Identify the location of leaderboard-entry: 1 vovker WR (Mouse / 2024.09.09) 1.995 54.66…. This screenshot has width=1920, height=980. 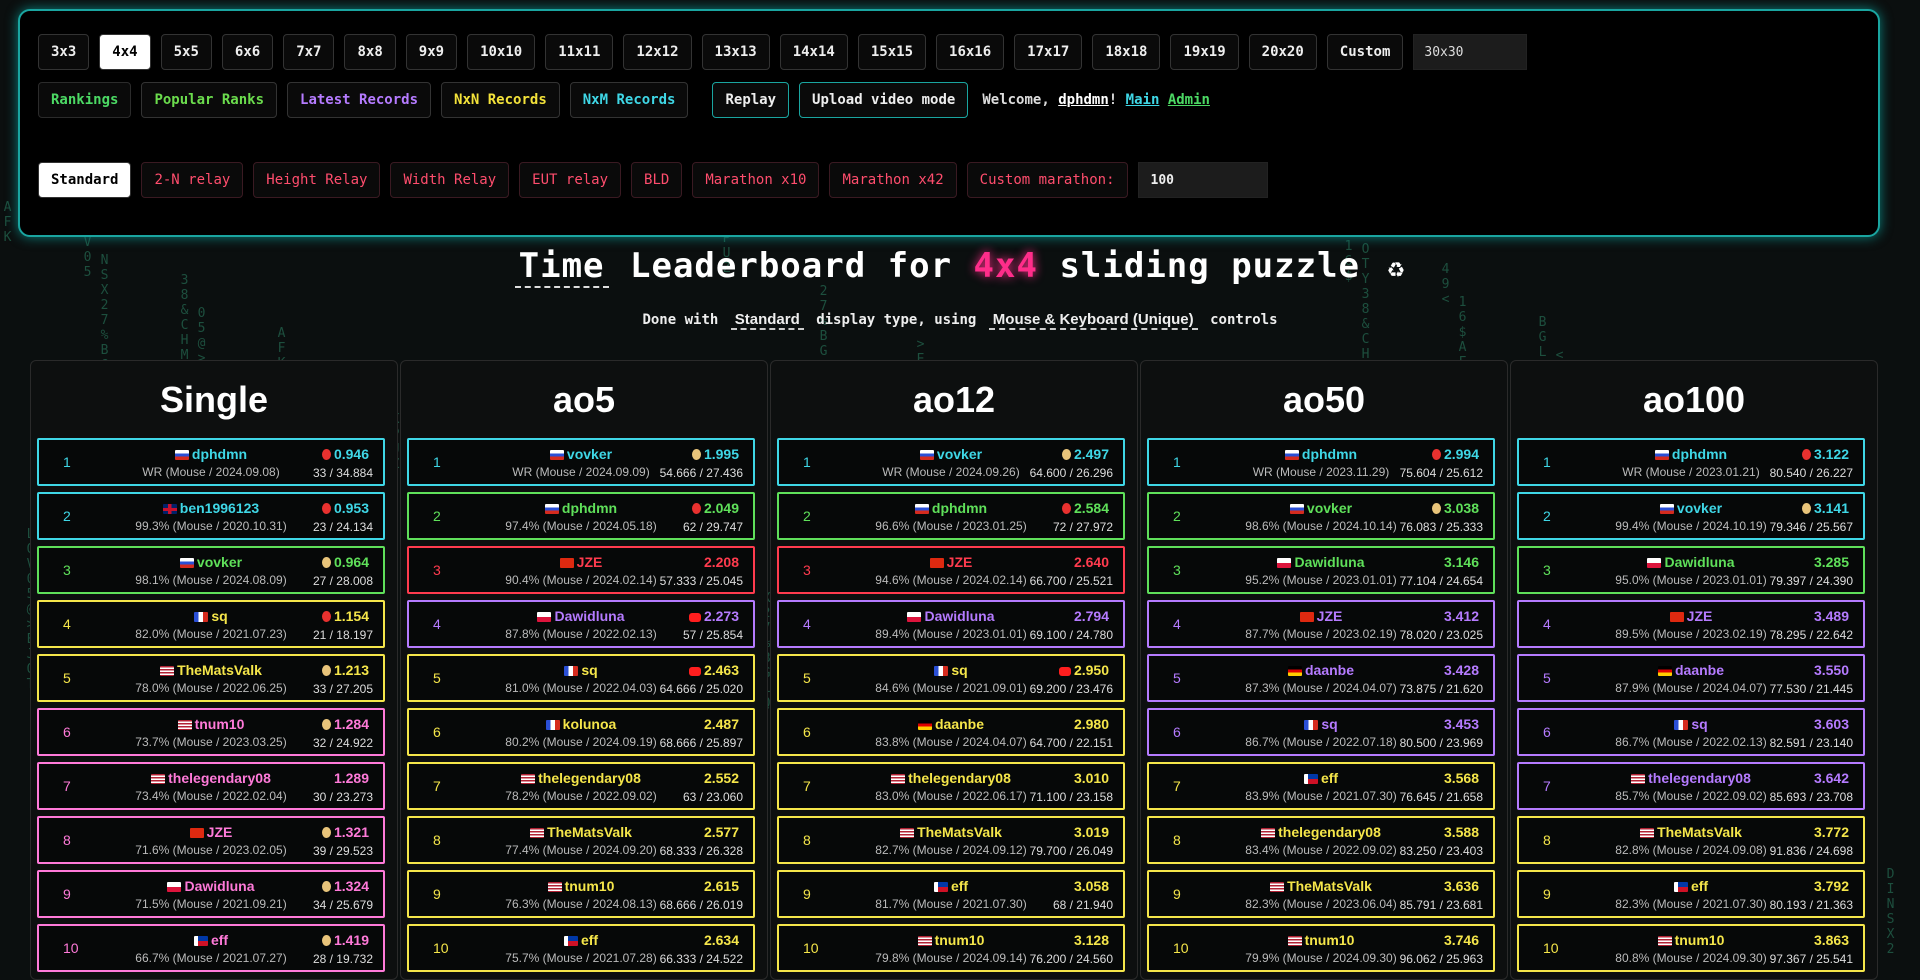
(581, 462).